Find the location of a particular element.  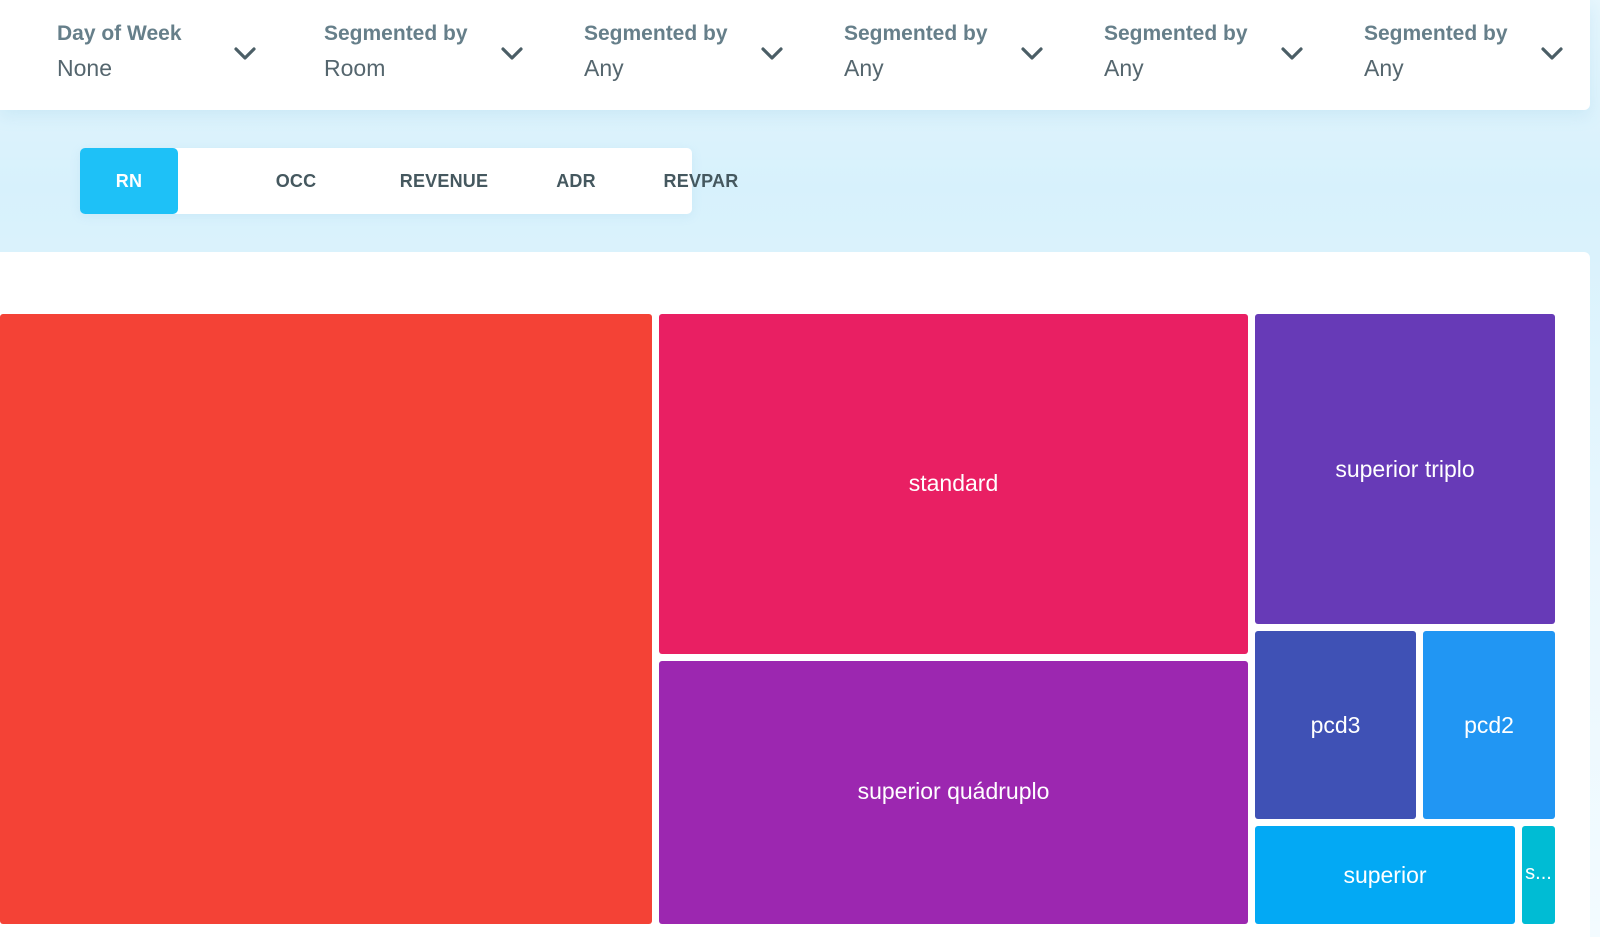

filter-segment-4: Segmented by Any is located at coordinates (1219, 55).